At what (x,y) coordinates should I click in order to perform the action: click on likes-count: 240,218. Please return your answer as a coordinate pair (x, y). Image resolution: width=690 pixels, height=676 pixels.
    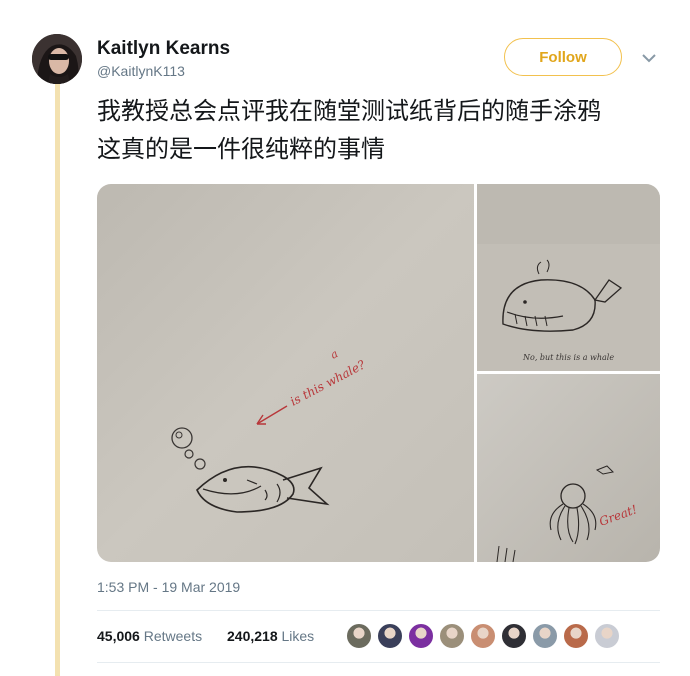
    Looking at the image, I should click on (252, 636).